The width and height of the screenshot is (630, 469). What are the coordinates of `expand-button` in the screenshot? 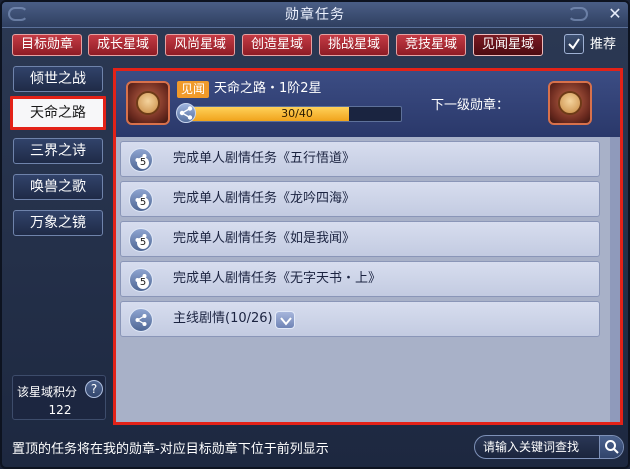 It's located at (285, 320).